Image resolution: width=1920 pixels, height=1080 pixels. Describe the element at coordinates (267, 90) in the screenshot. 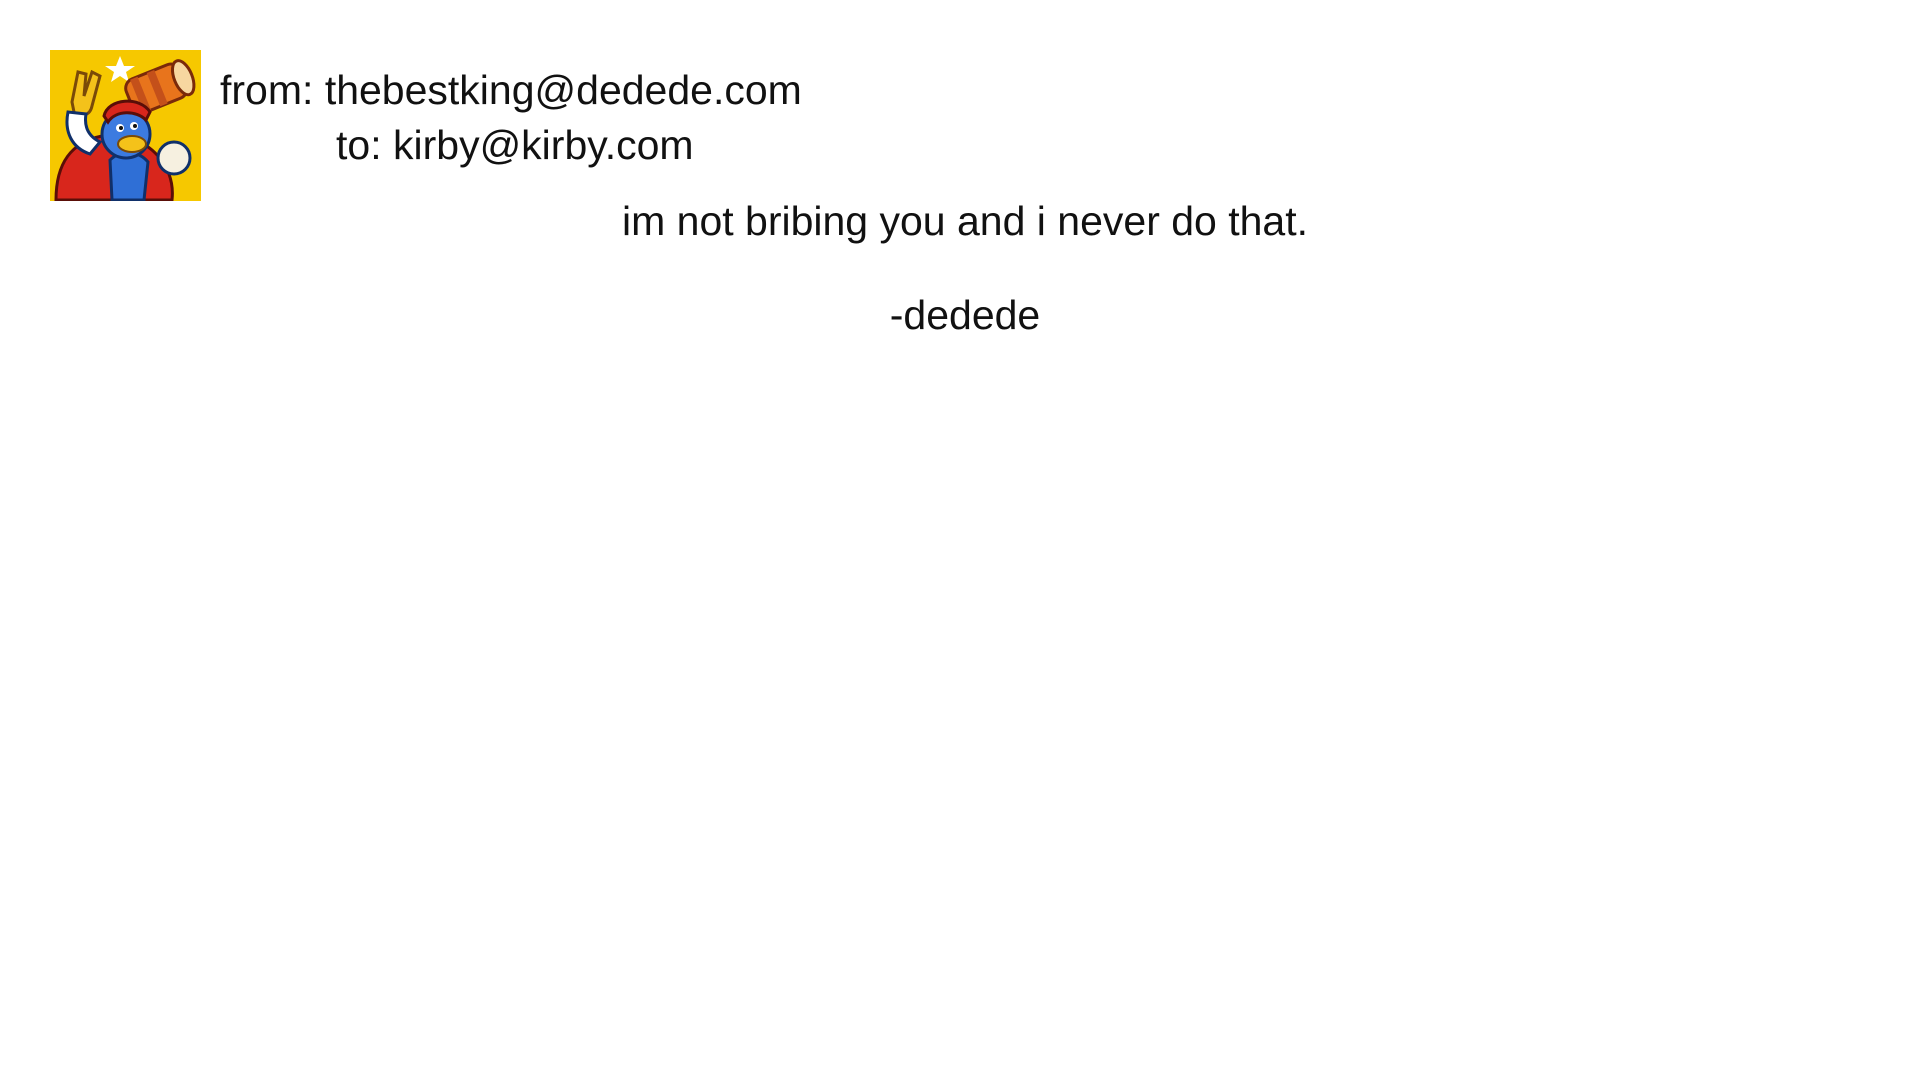

I see `from-label: from:` at that location.